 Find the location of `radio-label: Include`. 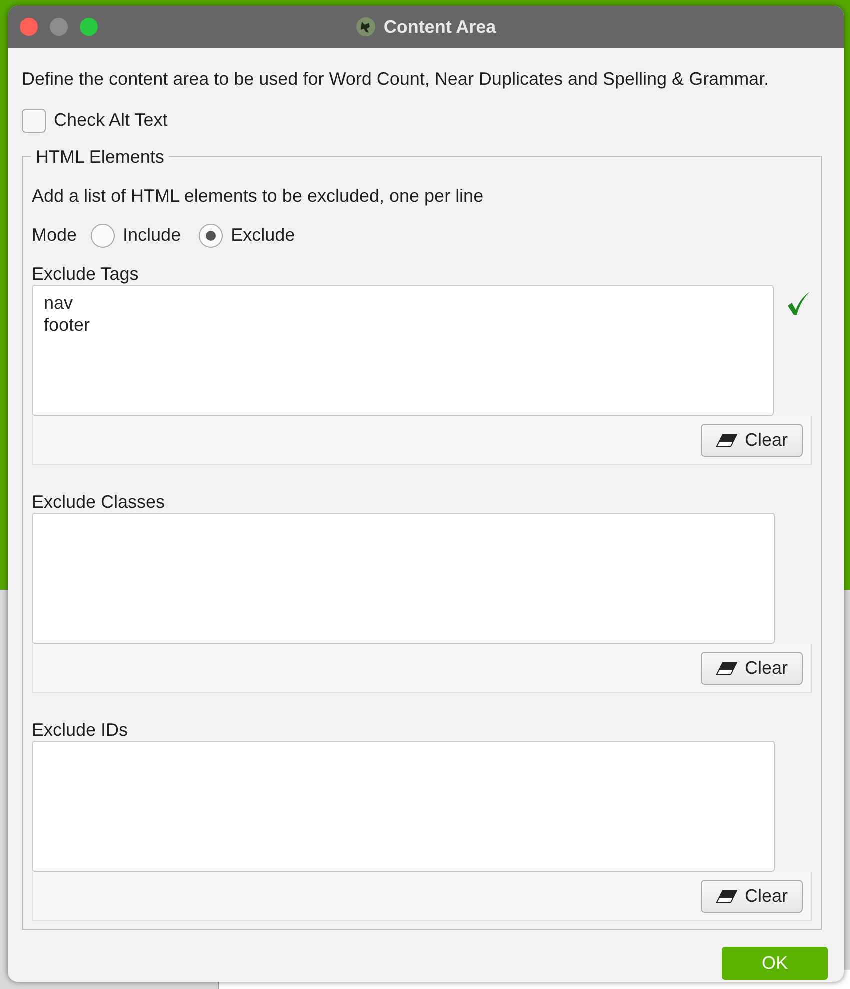

radio-label: Include is located at coordinates (152, 235).